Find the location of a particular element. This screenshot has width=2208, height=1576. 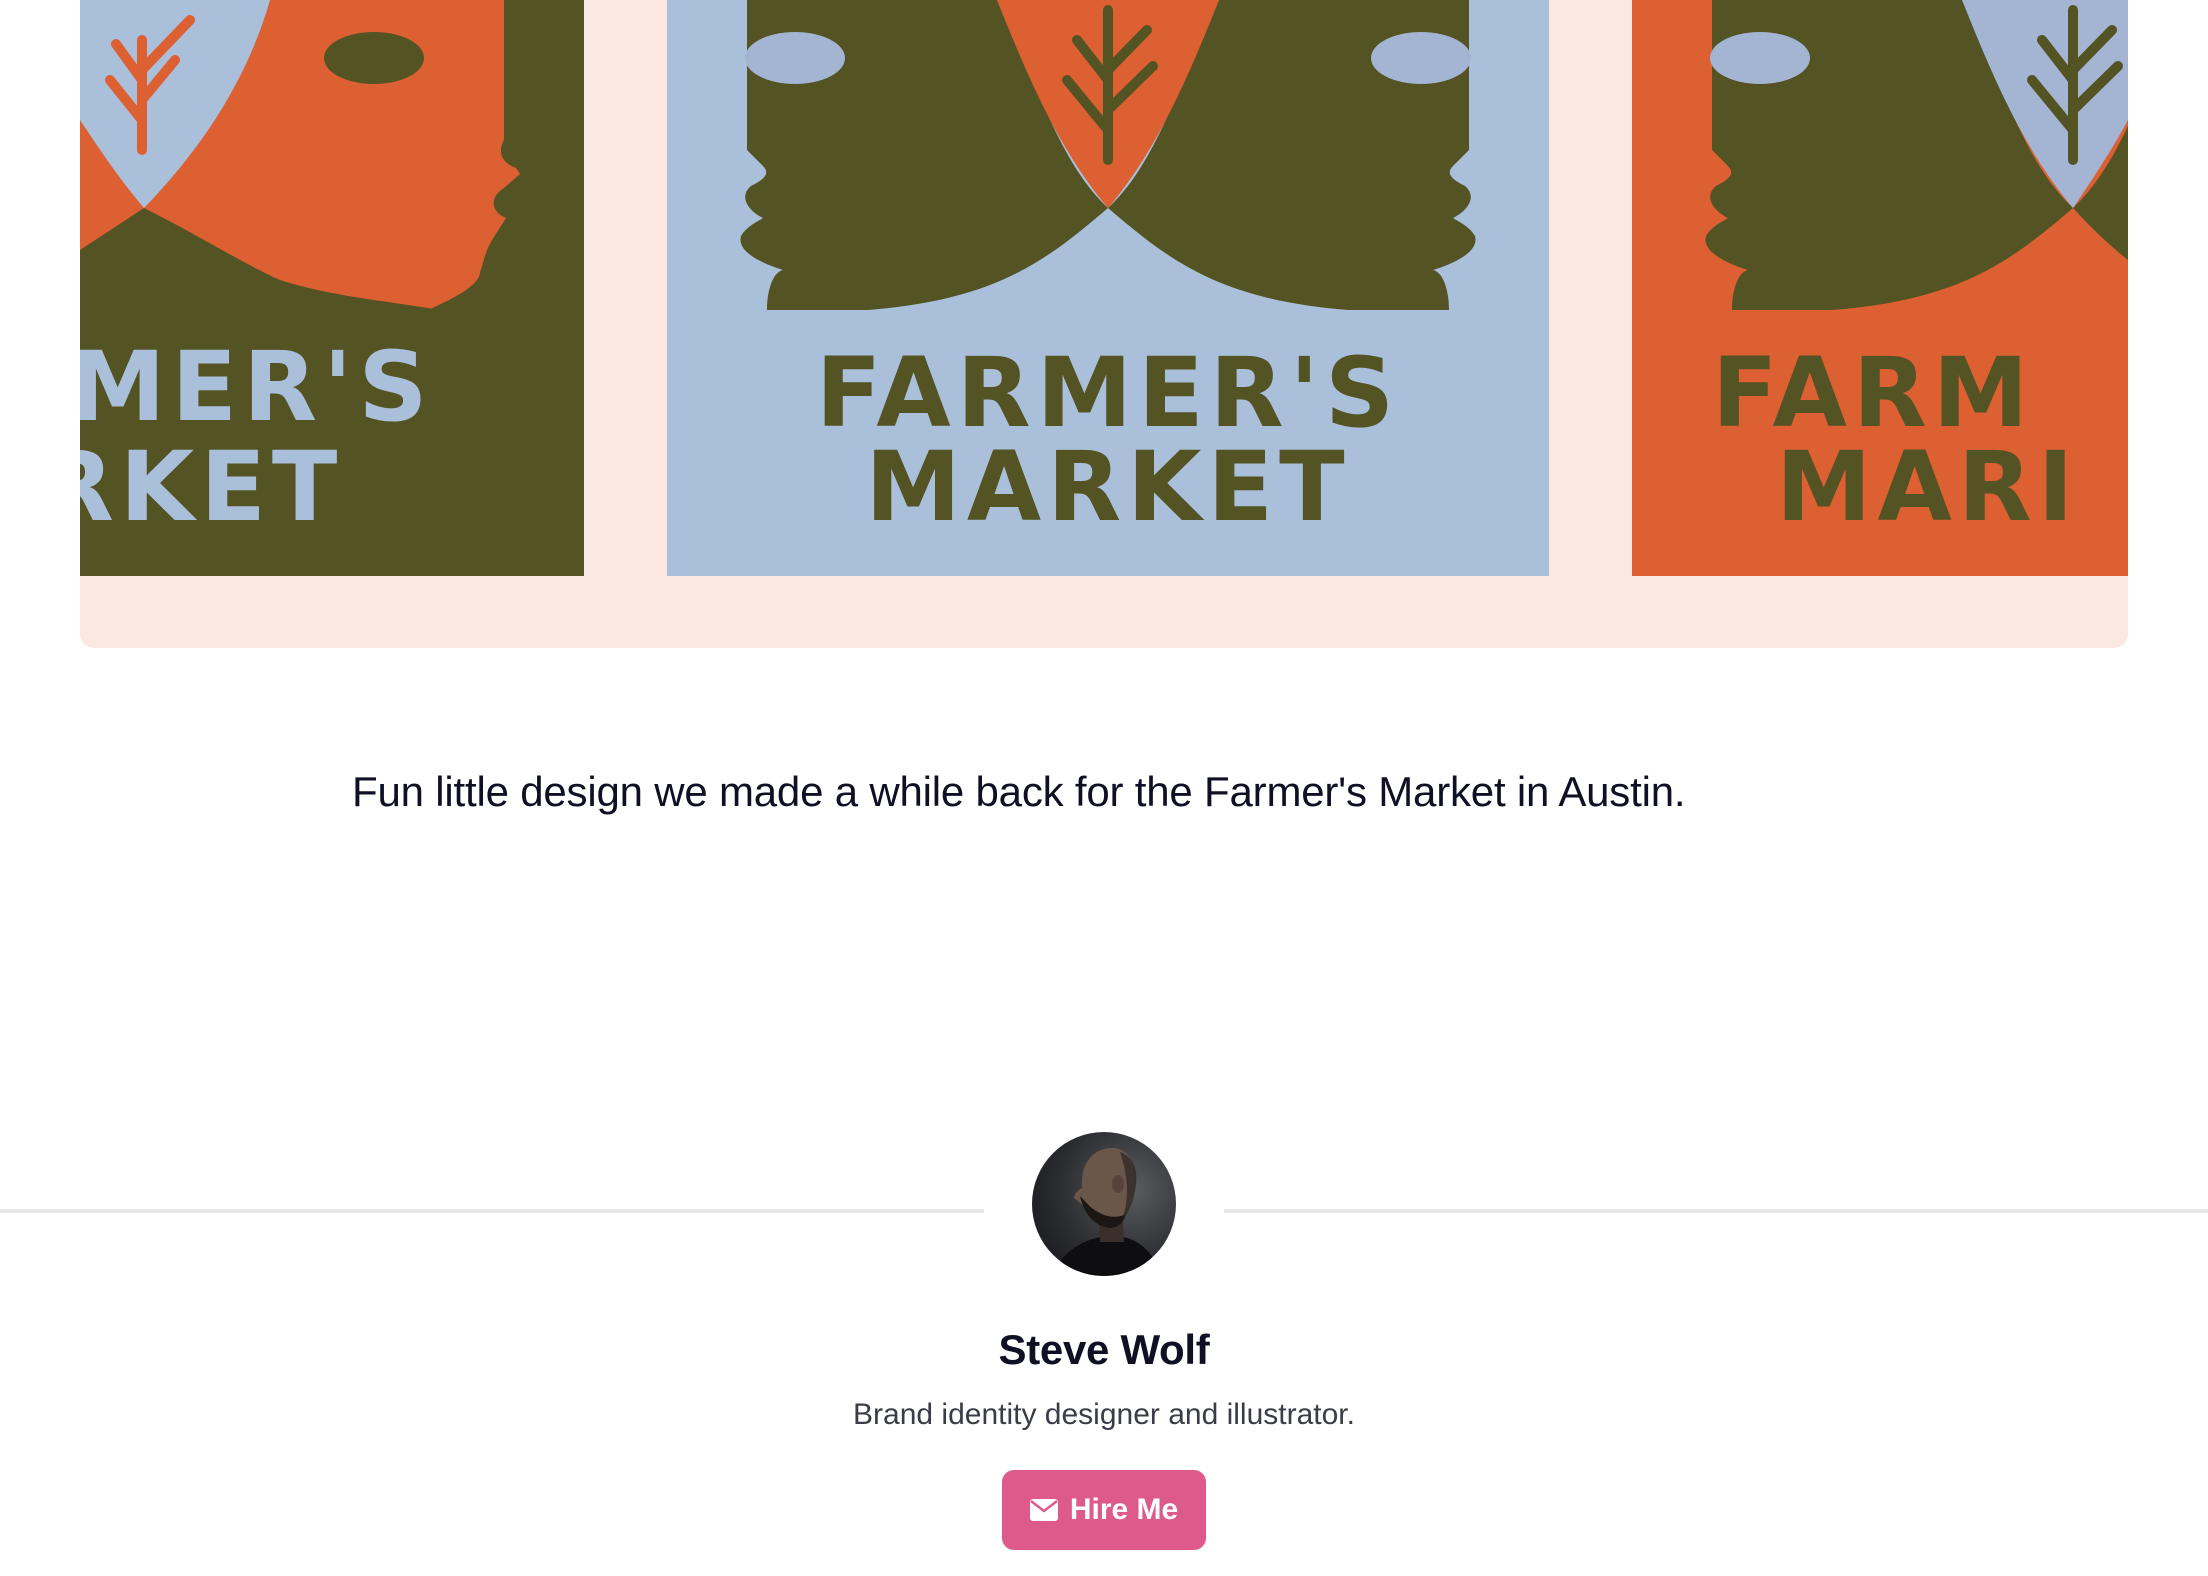

author-avatar is located at coordinates (1104, 1204).